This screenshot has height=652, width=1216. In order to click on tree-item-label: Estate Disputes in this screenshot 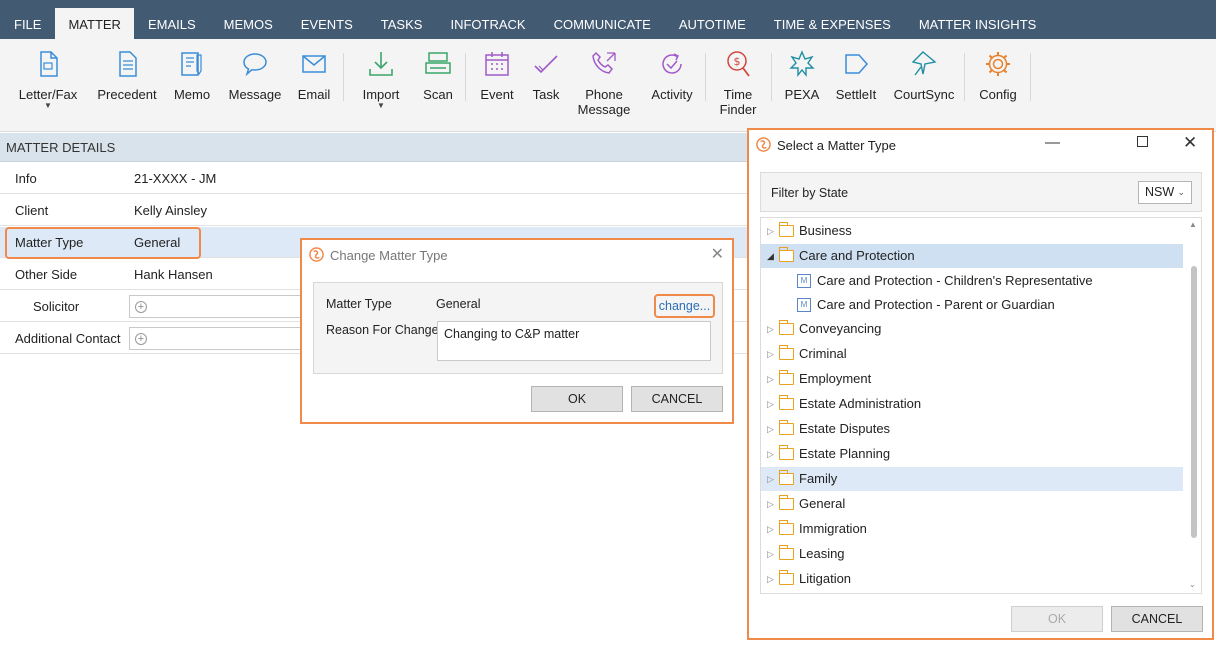, I will do `click(845, 428)`.